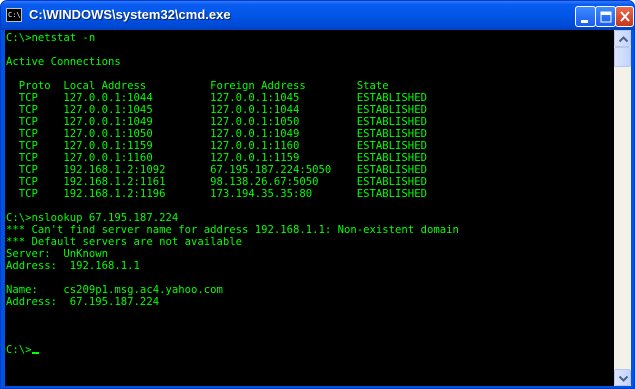  I want to click on scroll-up-button, so click(622, 38).